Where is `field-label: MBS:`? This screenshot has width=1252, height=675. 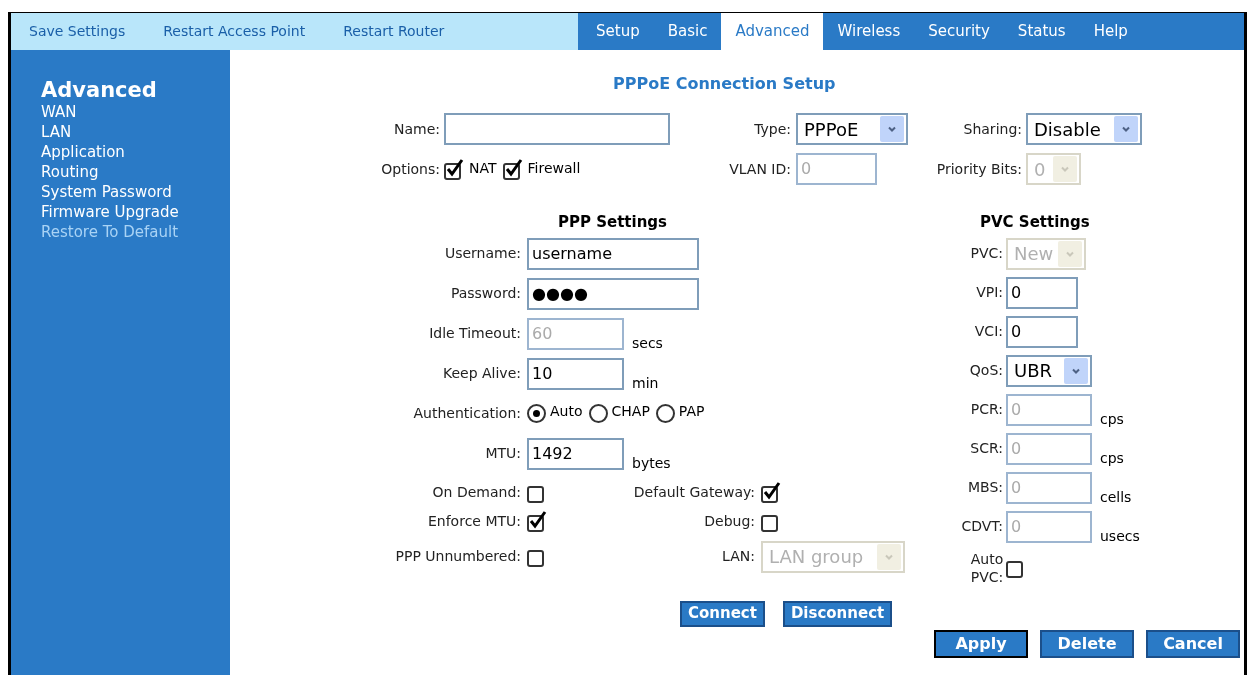
field-label: MBS: is located at coordinates (985, 487).